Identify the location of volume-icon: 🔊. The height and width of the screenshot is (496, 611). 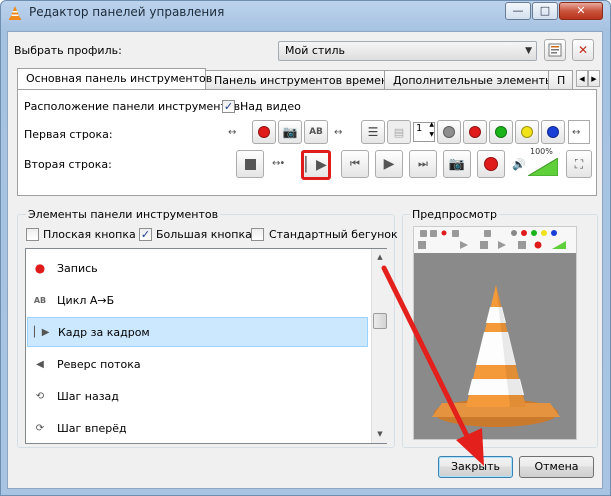
(519, 164).